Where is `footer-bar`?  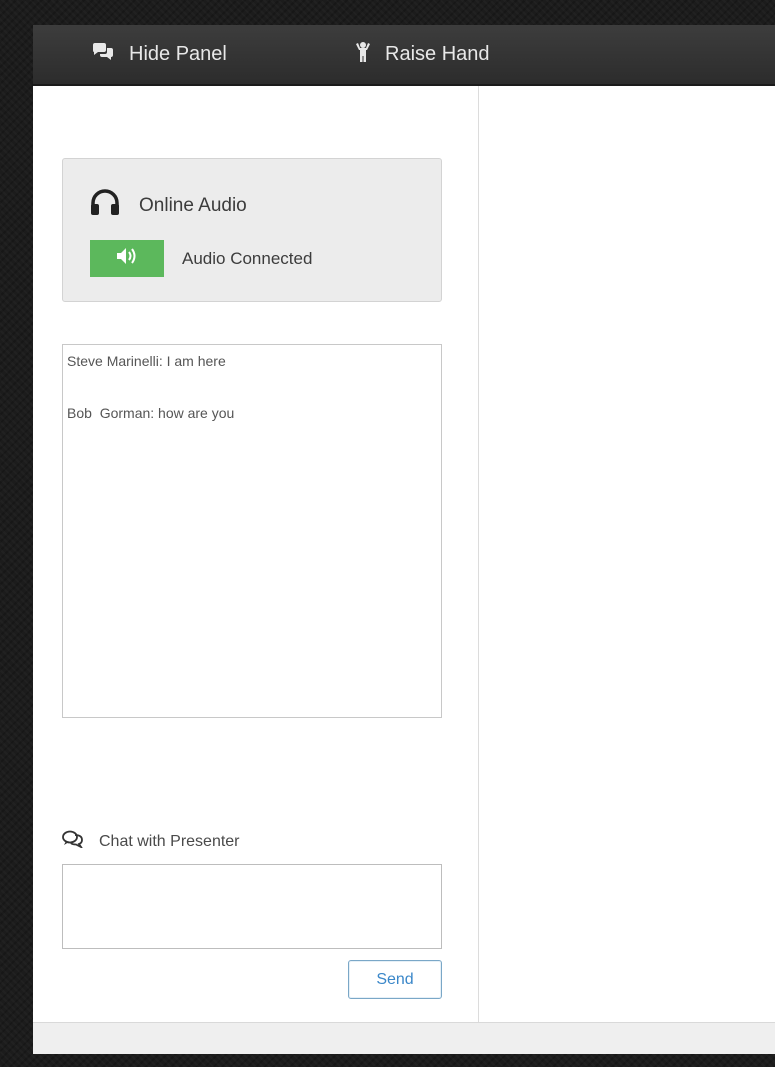
footer-bar is located at coordinates (404, 1038).